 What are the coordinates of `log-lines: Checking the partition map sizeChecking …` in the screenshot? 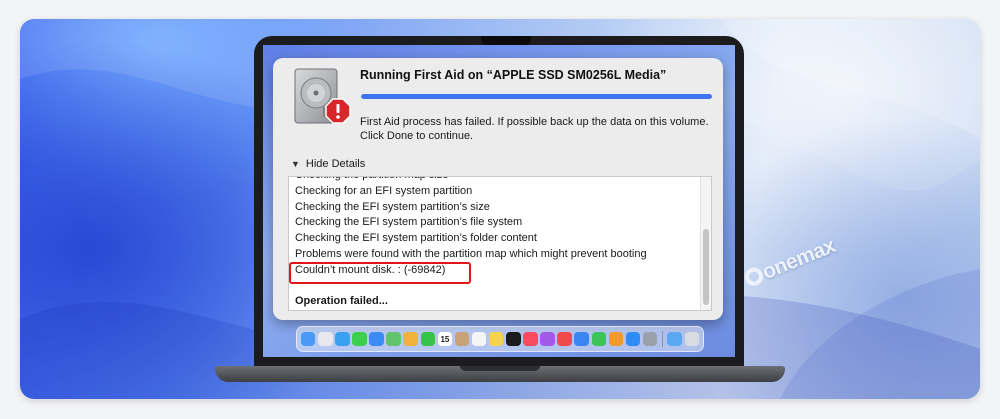 It's located at (471, 243).